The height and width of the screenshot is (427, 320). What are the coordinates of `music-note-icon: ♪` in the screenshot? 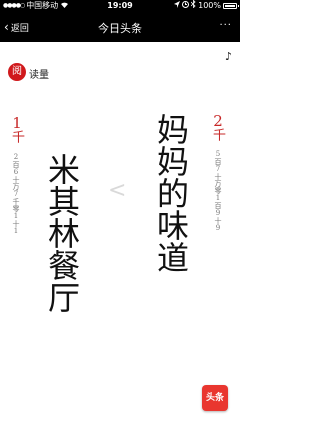 It's located at (228, 56).